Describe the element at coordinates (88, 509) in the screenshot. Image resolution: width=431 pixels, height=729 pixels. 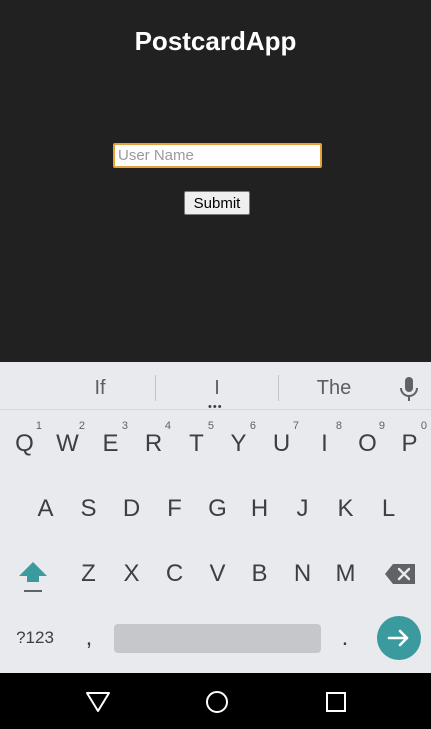
I see `key-s: S` at that location.